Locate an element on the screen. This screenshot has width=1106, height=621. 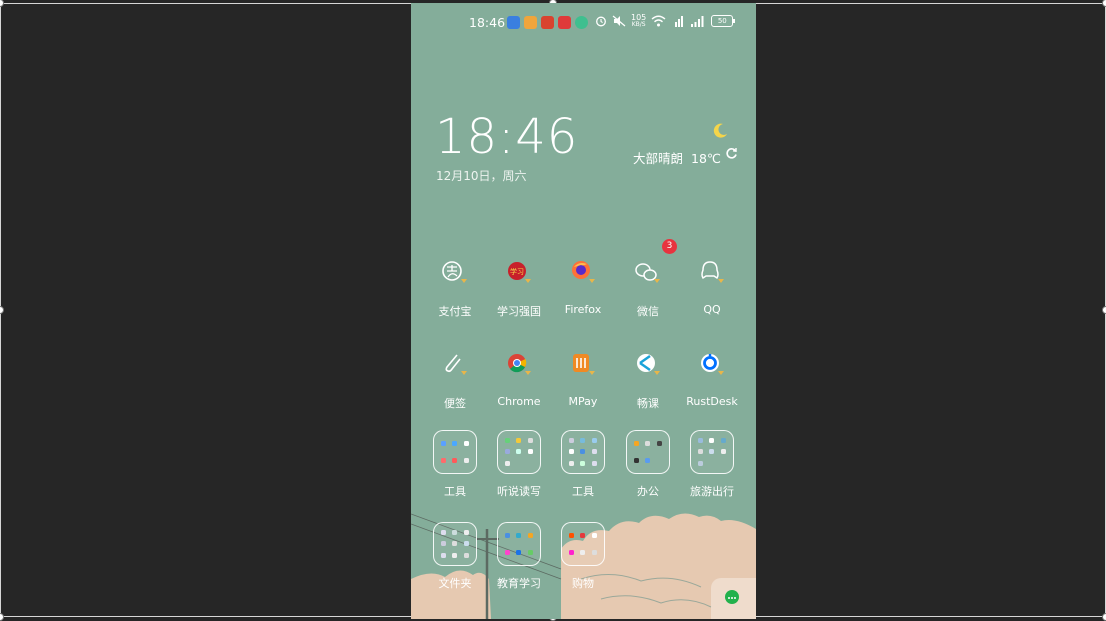
alarm-icon is located at coordinates (601, 21).